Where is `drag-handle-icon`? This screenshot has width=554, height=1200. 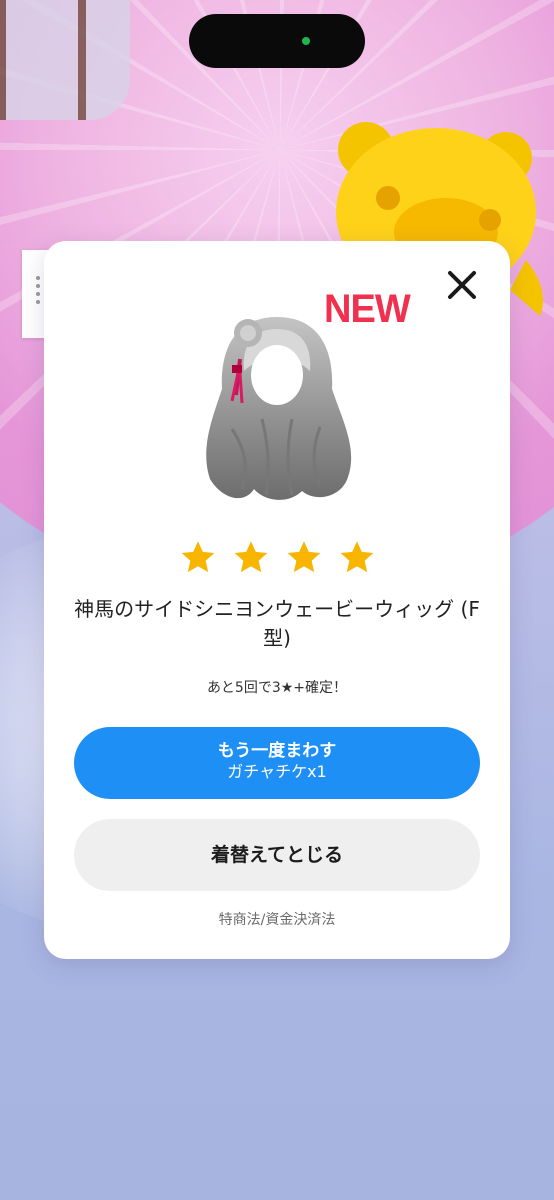 drag-handle-icon is located at coordinates (39, 292).